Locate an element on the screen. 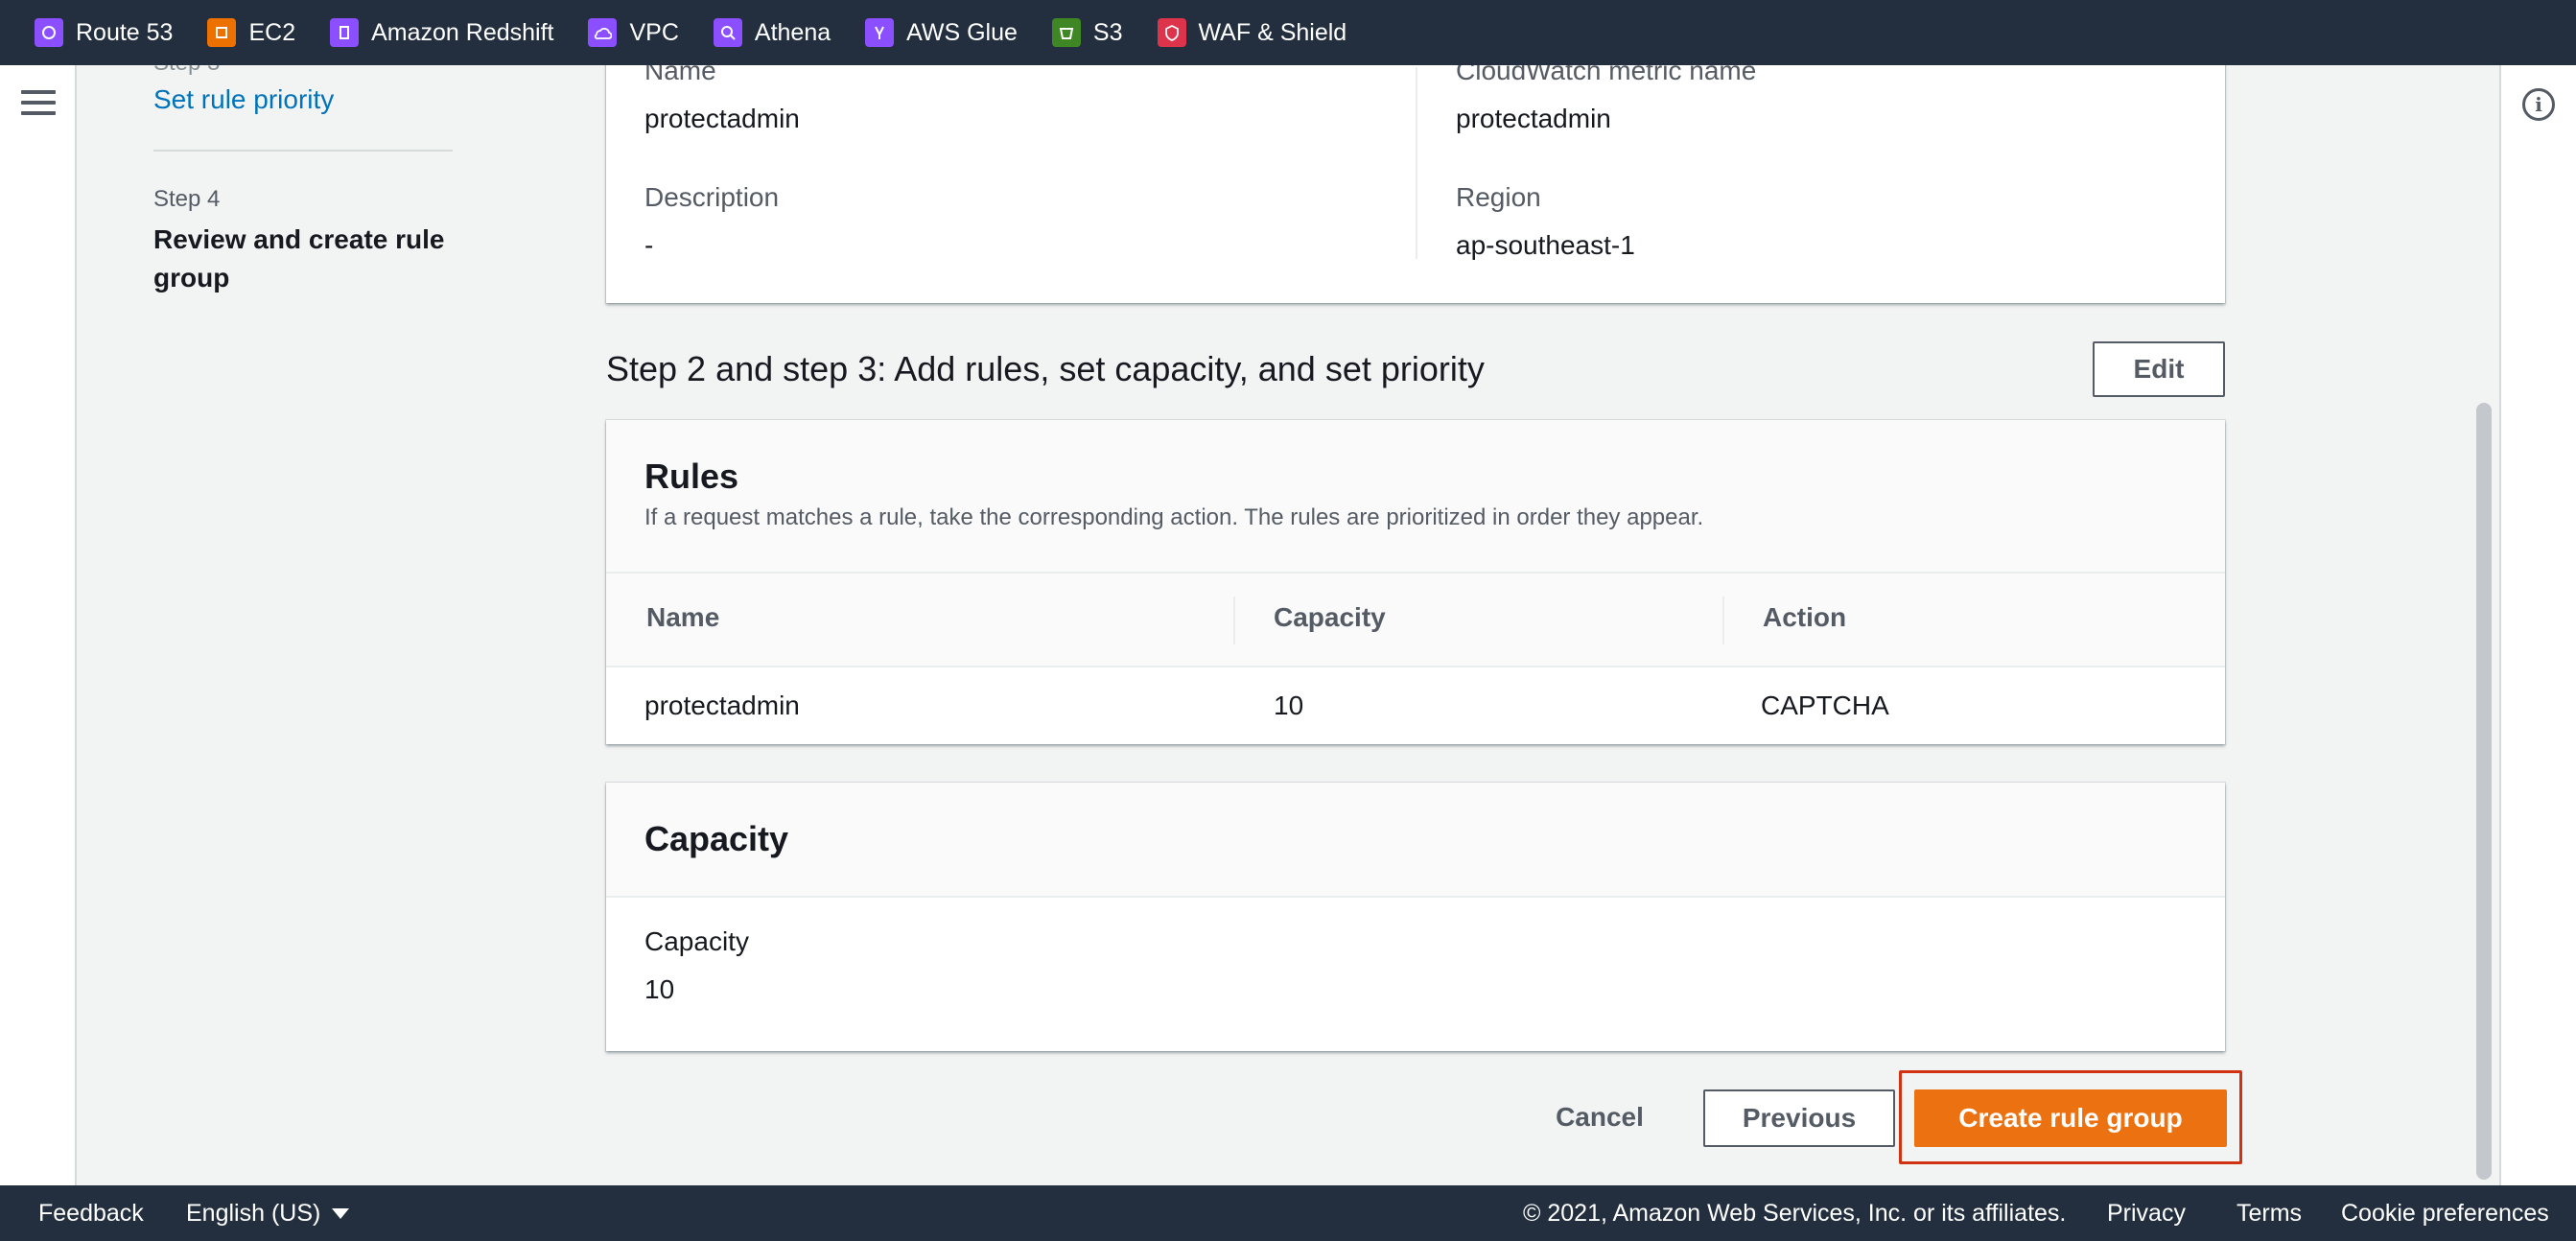 This screenshot has height=1241, width=2576. description-label: Description is located at coordinates (712, 197).